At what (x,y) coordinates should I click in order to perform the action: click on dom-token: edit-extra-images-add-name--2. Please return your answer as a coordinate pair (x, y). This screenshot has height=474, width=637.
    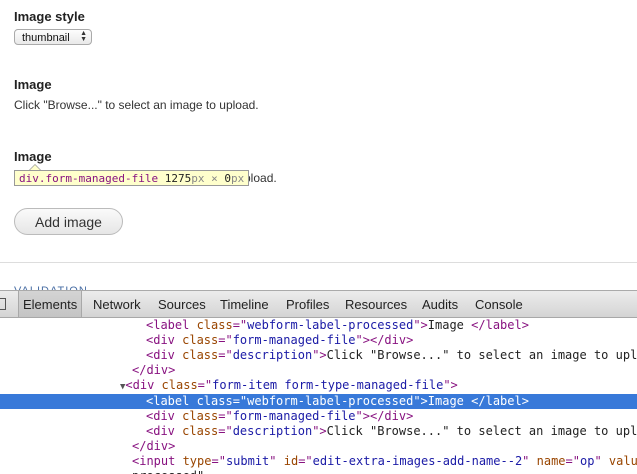
    Looking at the image, I should click on (417, 460).